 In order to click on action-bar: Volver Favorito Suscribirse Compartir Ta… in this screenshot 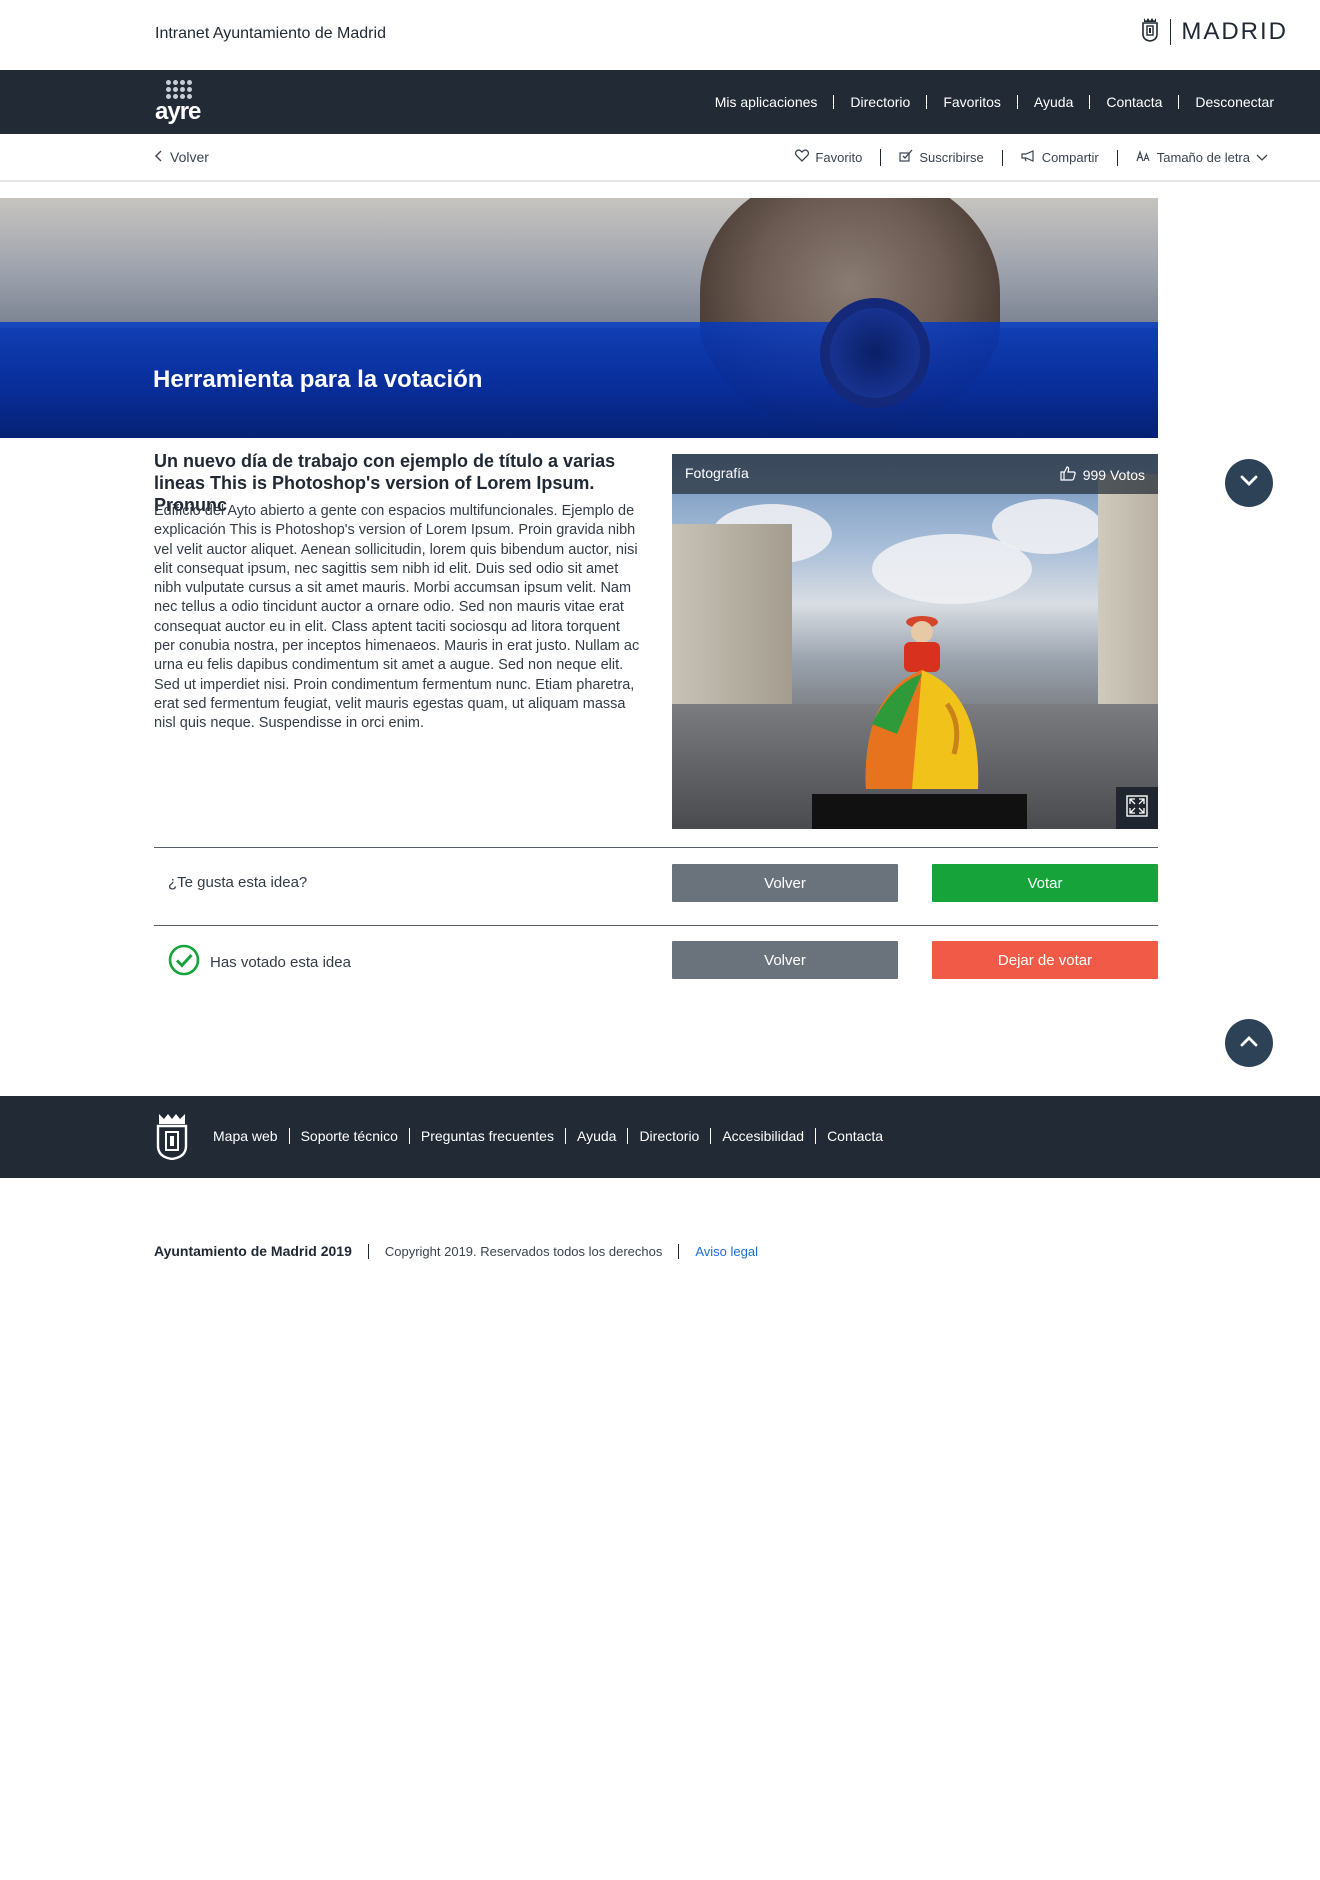, I will do `click(660, 158)`.